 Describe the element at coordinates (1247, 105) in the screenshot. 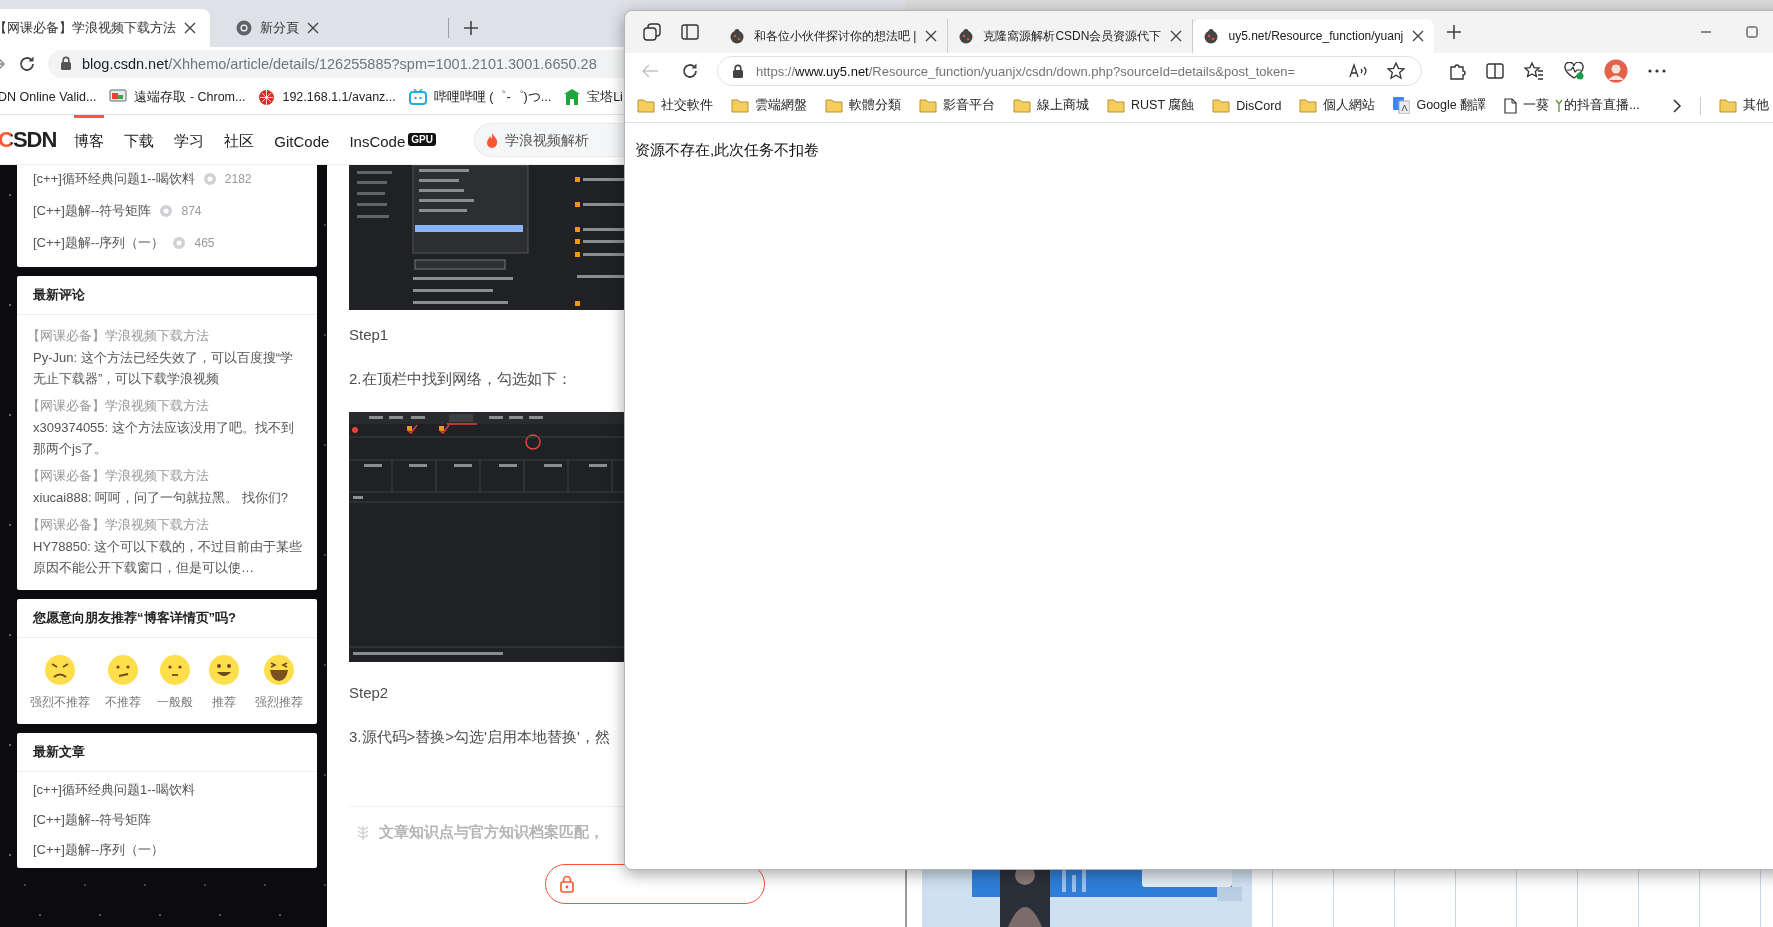

I see `bookmark: DisCord` at that location.